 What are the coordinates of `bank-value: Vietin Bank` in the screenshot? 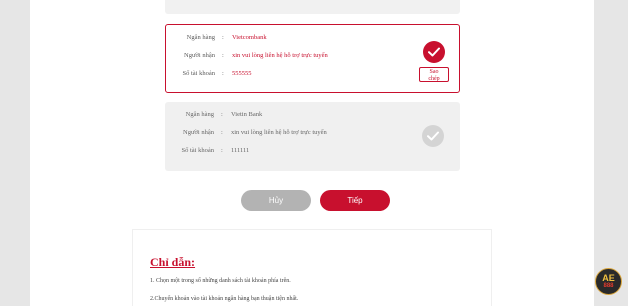 It's located at (247, 114).